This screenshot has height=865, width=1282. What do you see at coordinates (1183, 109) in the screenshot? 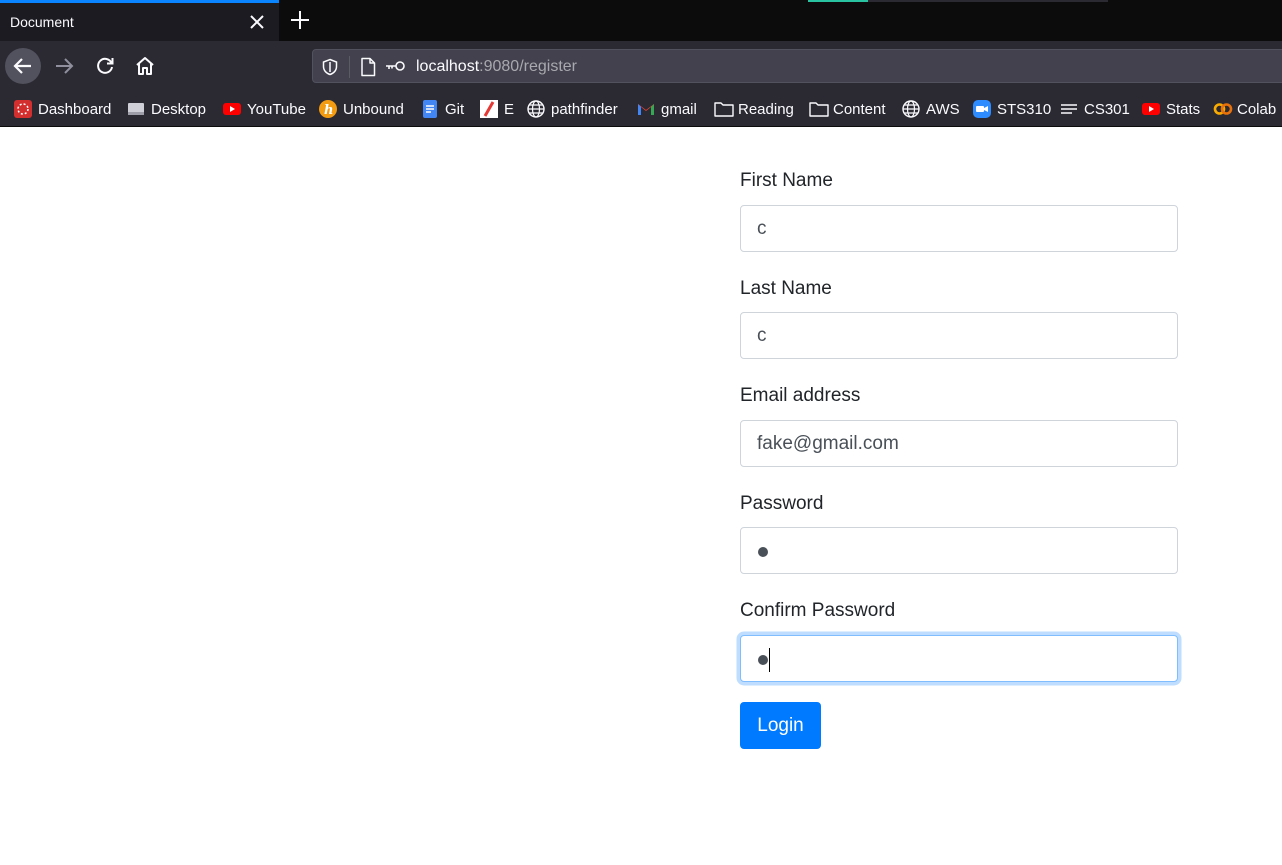
I see `bookmark-label: Stats` at bounding box center [1183, 109].